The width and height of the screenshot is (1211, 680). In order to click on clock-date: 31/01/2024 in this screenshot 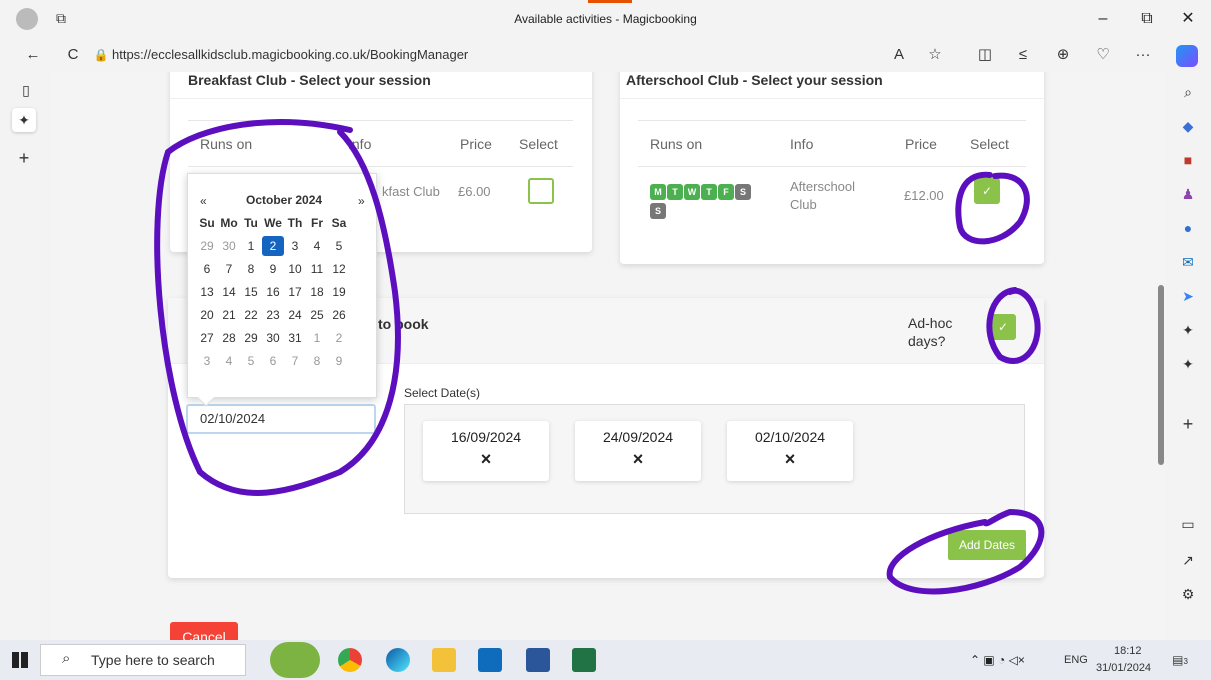, I will do `click(1123, 668)`.